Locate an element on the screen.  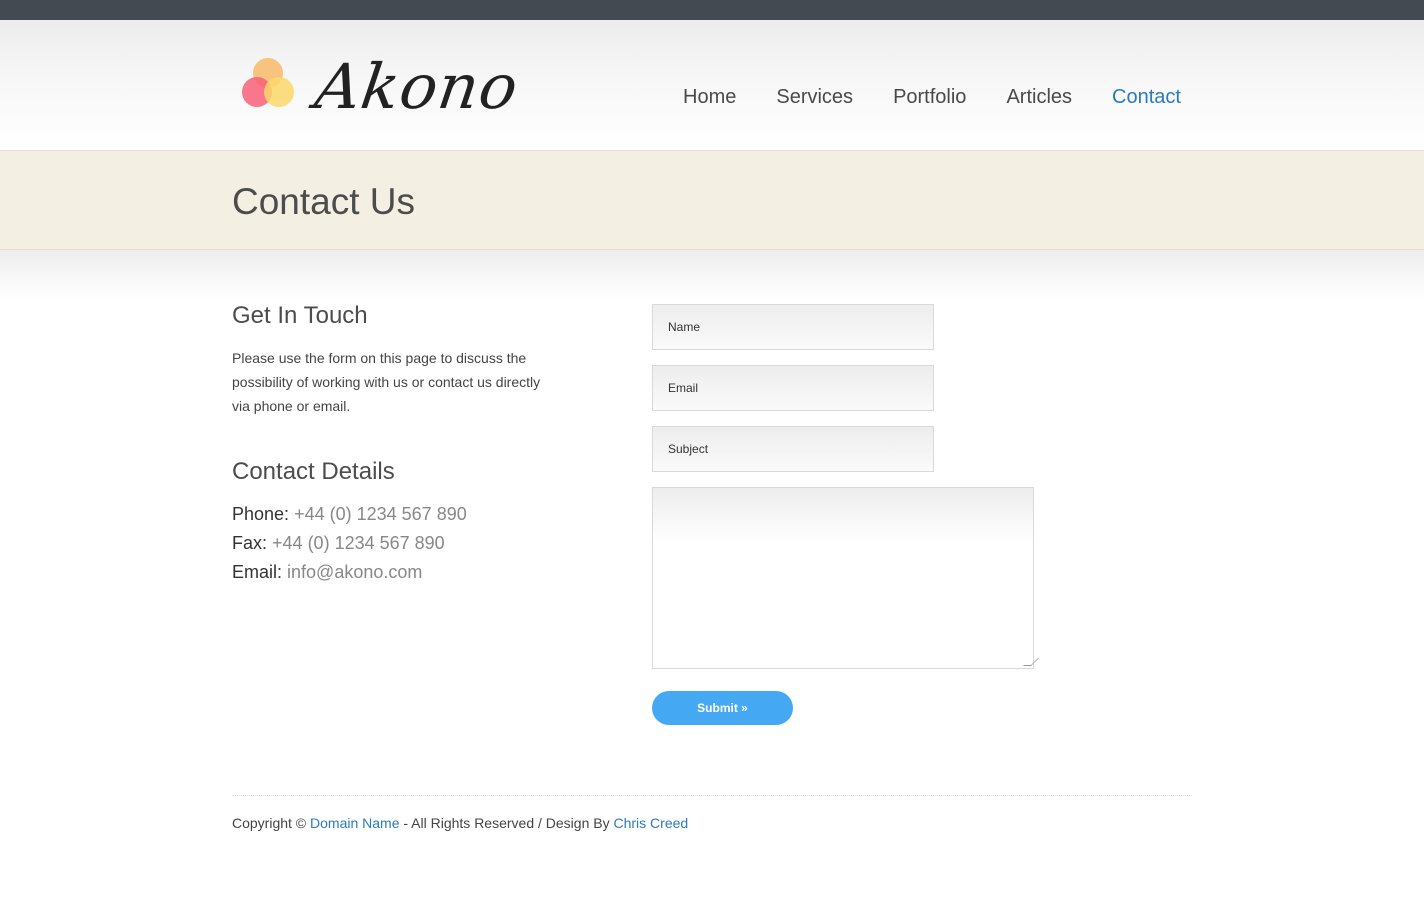
domain-name-link: Domain Name is located at coordinates (354, 823).